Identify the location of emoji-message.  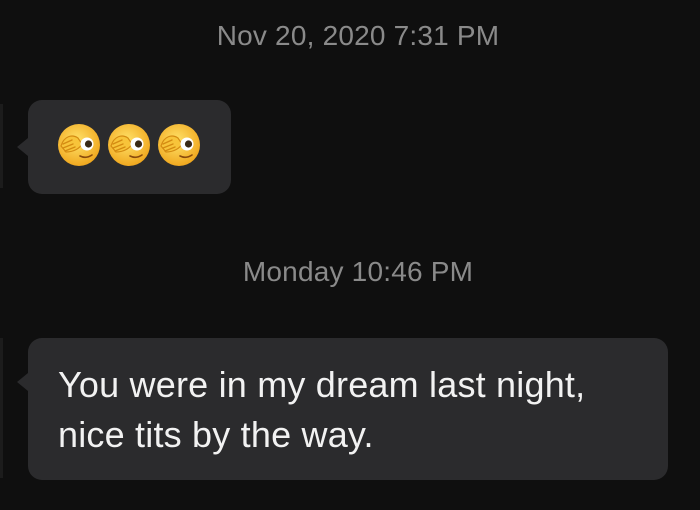
(129, 145).